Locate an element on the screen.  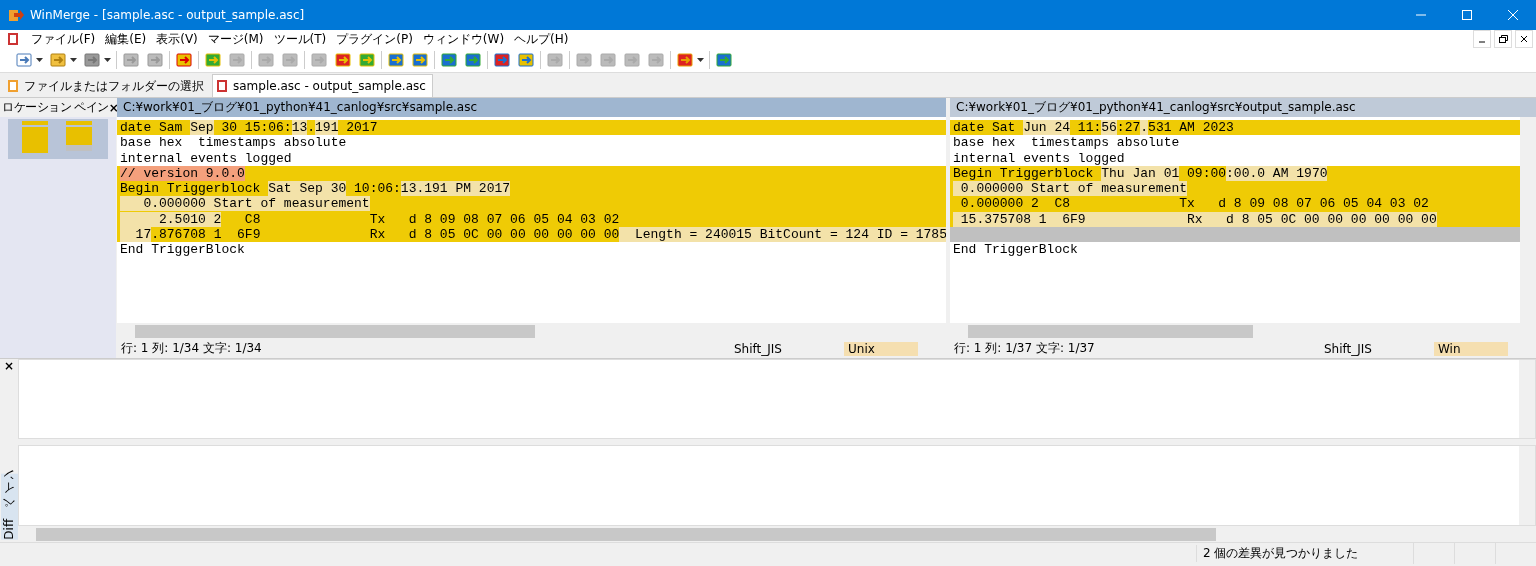
cursor-position: 行: 1 列: 1/37 文字: 1/37 is located at coordinates (1024, 348).